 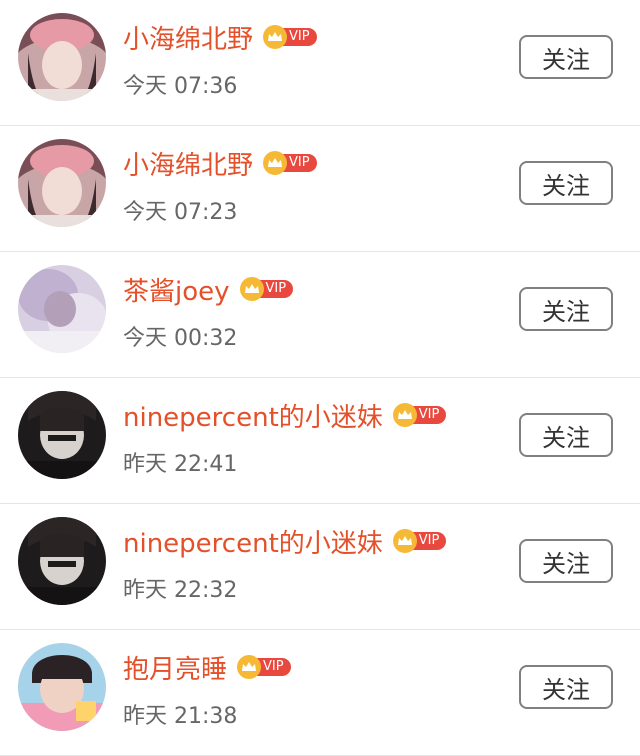 What do you see at coordinates (180, 716) in the screenshot?
I see `follow-time: 昨天 21:38` at bounding box center [180, 716].